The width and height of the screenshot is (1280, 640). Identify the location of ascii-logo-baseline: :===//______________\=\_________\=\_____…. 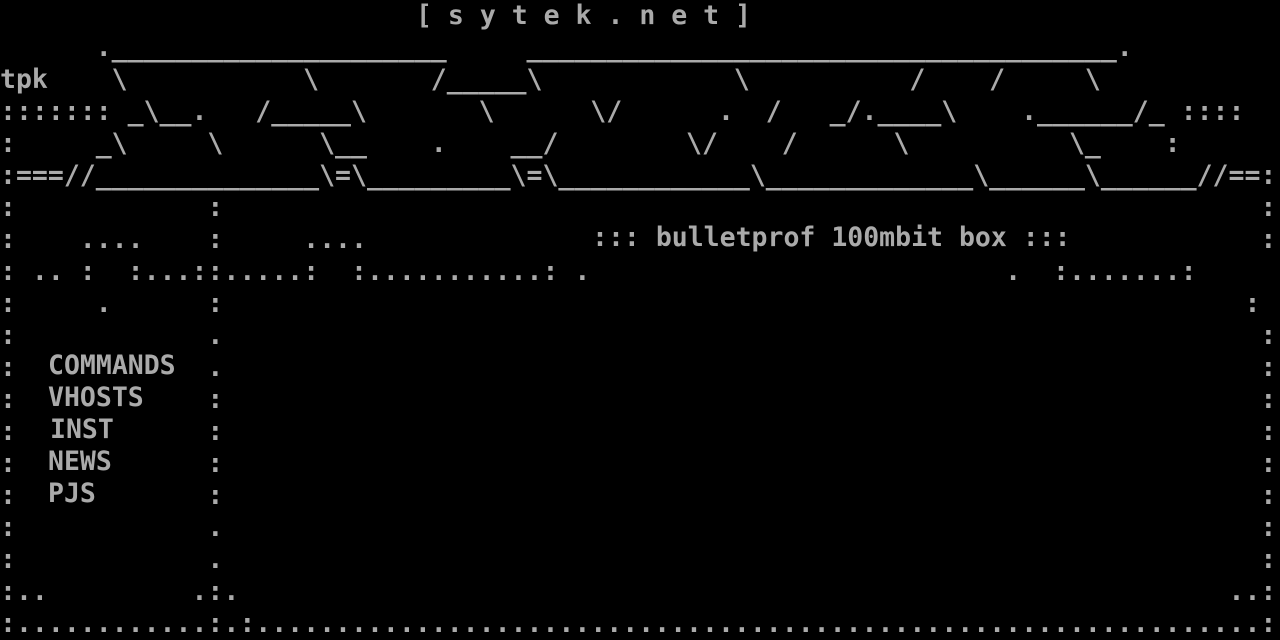
(638, 175).